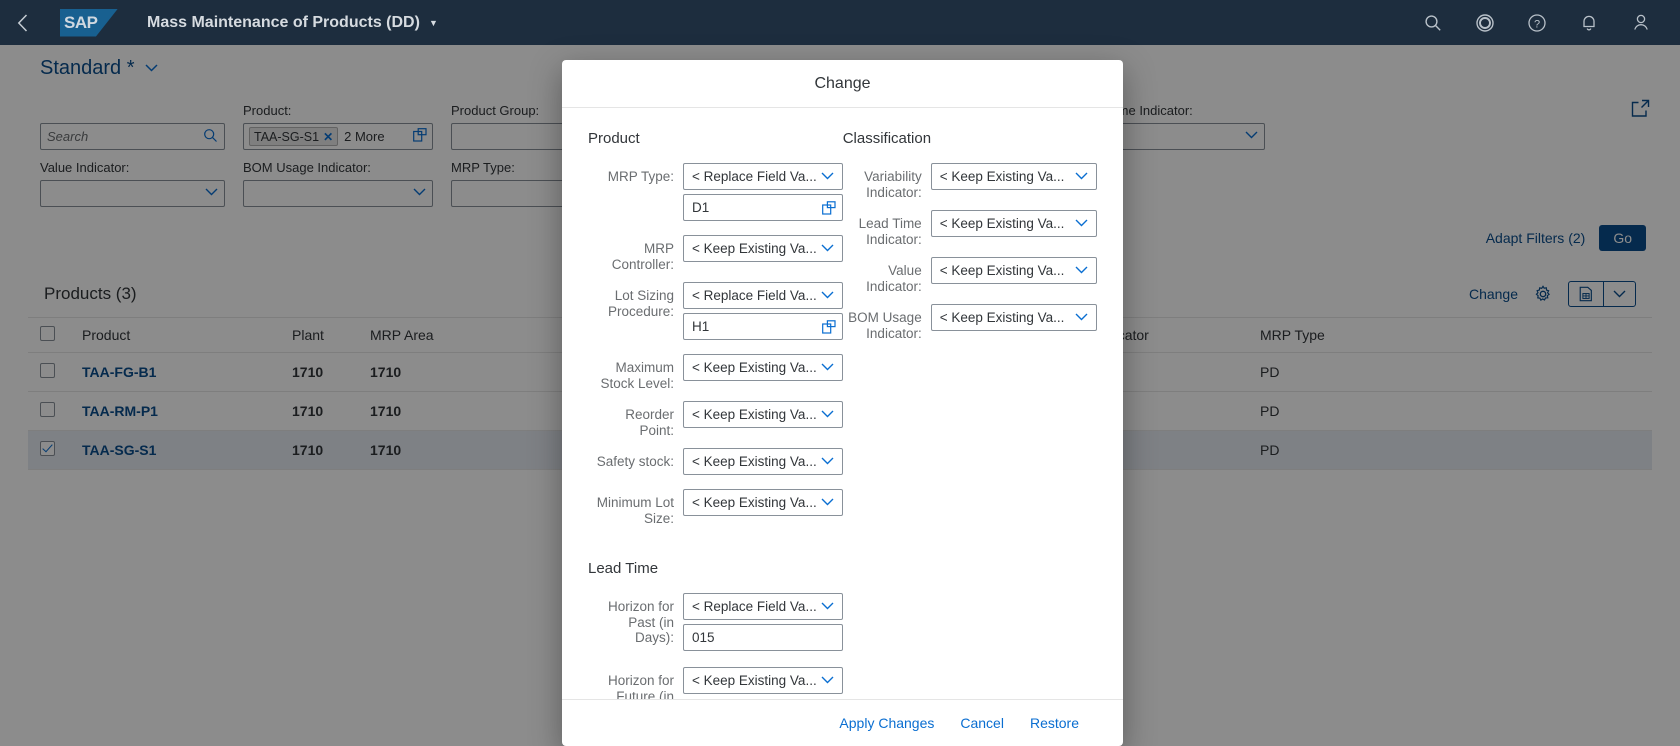 Image resolution: width=1680 pixels, height=746 pixels. Describe the element at coordinates (701, 207) in the screenshot. I see `field-mrp-type-input-value: D1` at that location.